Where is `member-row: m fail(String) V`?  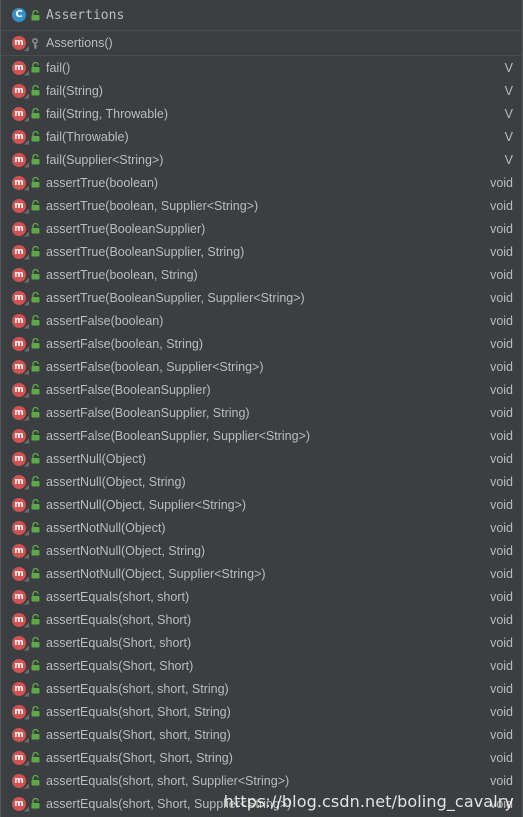
member-row: m fail(String) V is located at coordinates (261, 90).